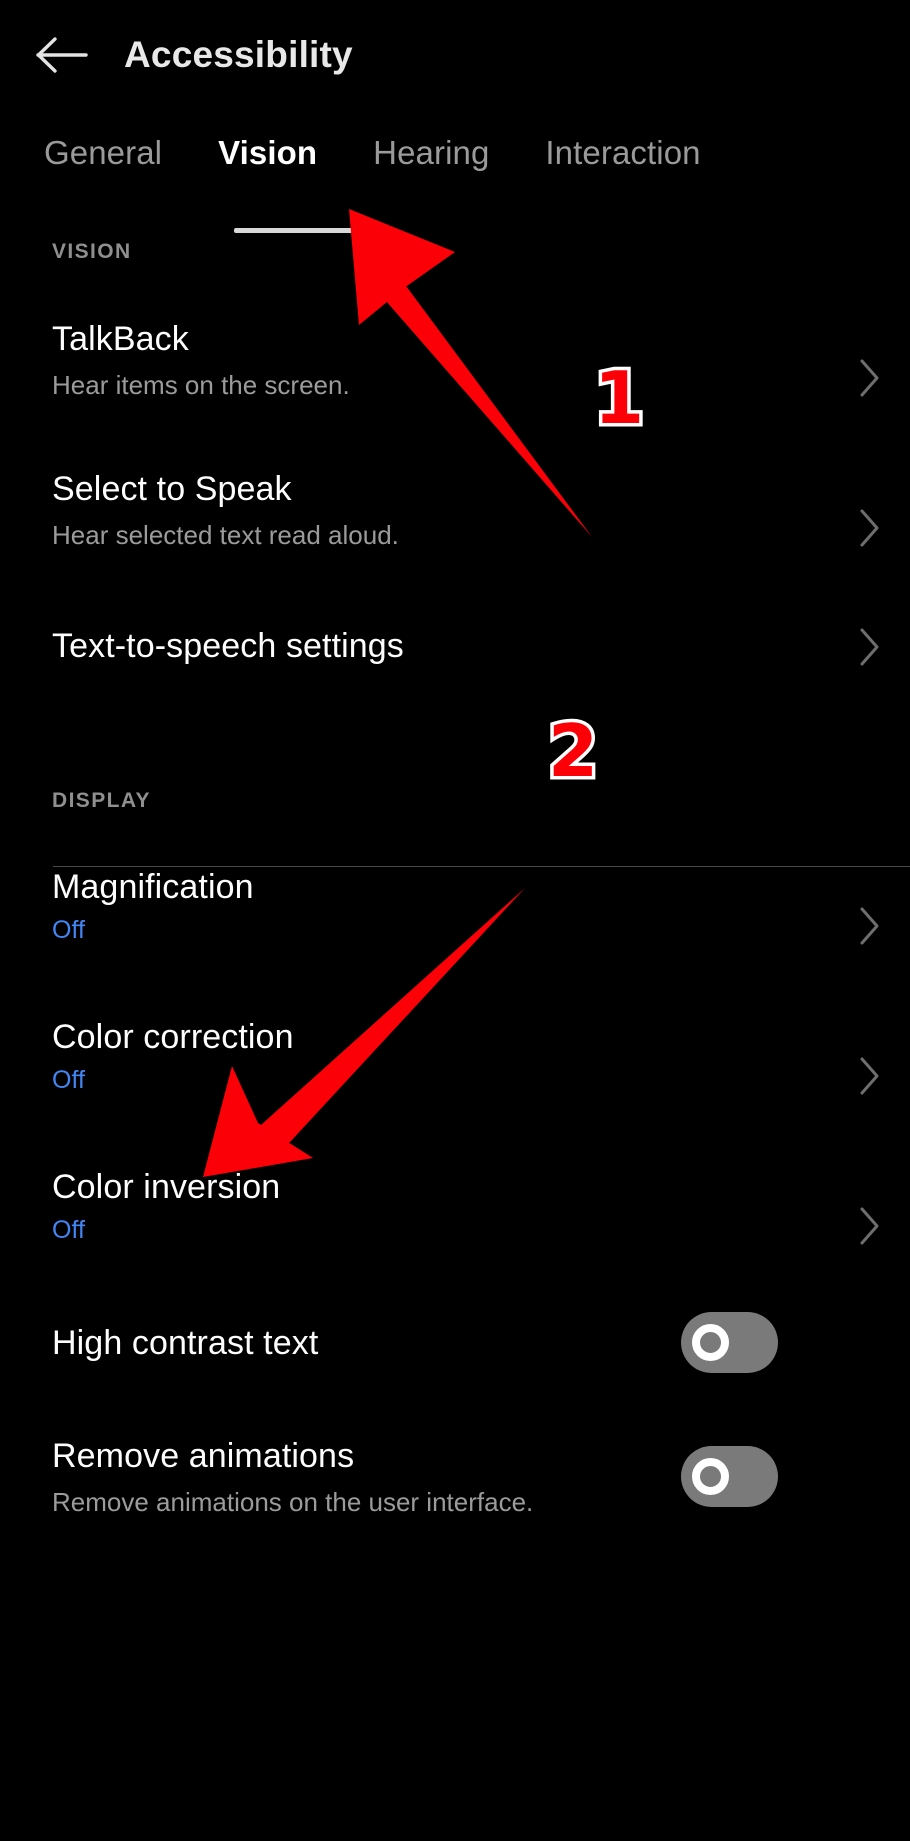 The width and height of the screenshot is (910, 1841). Describe the element at coordinates (455, 921) in the screenshot. I see `list-item-magnification: Magnification Off` at that location.